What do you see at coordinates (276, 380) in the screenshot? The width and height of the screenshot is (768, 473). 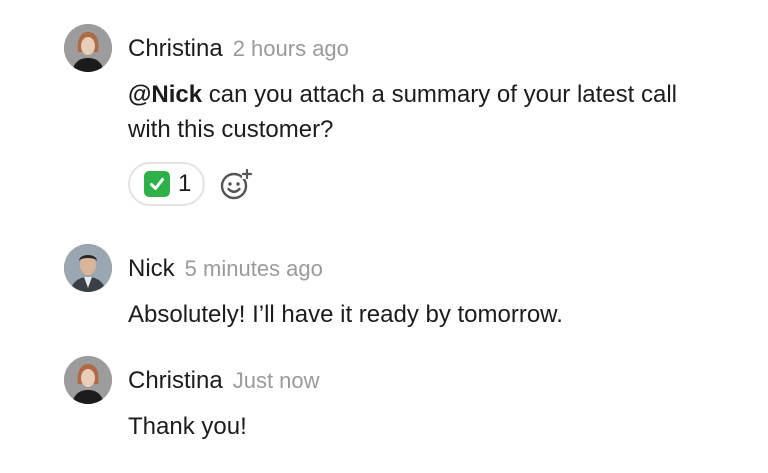 I see `timestamp: Just now` at bounding box center [276, 380].